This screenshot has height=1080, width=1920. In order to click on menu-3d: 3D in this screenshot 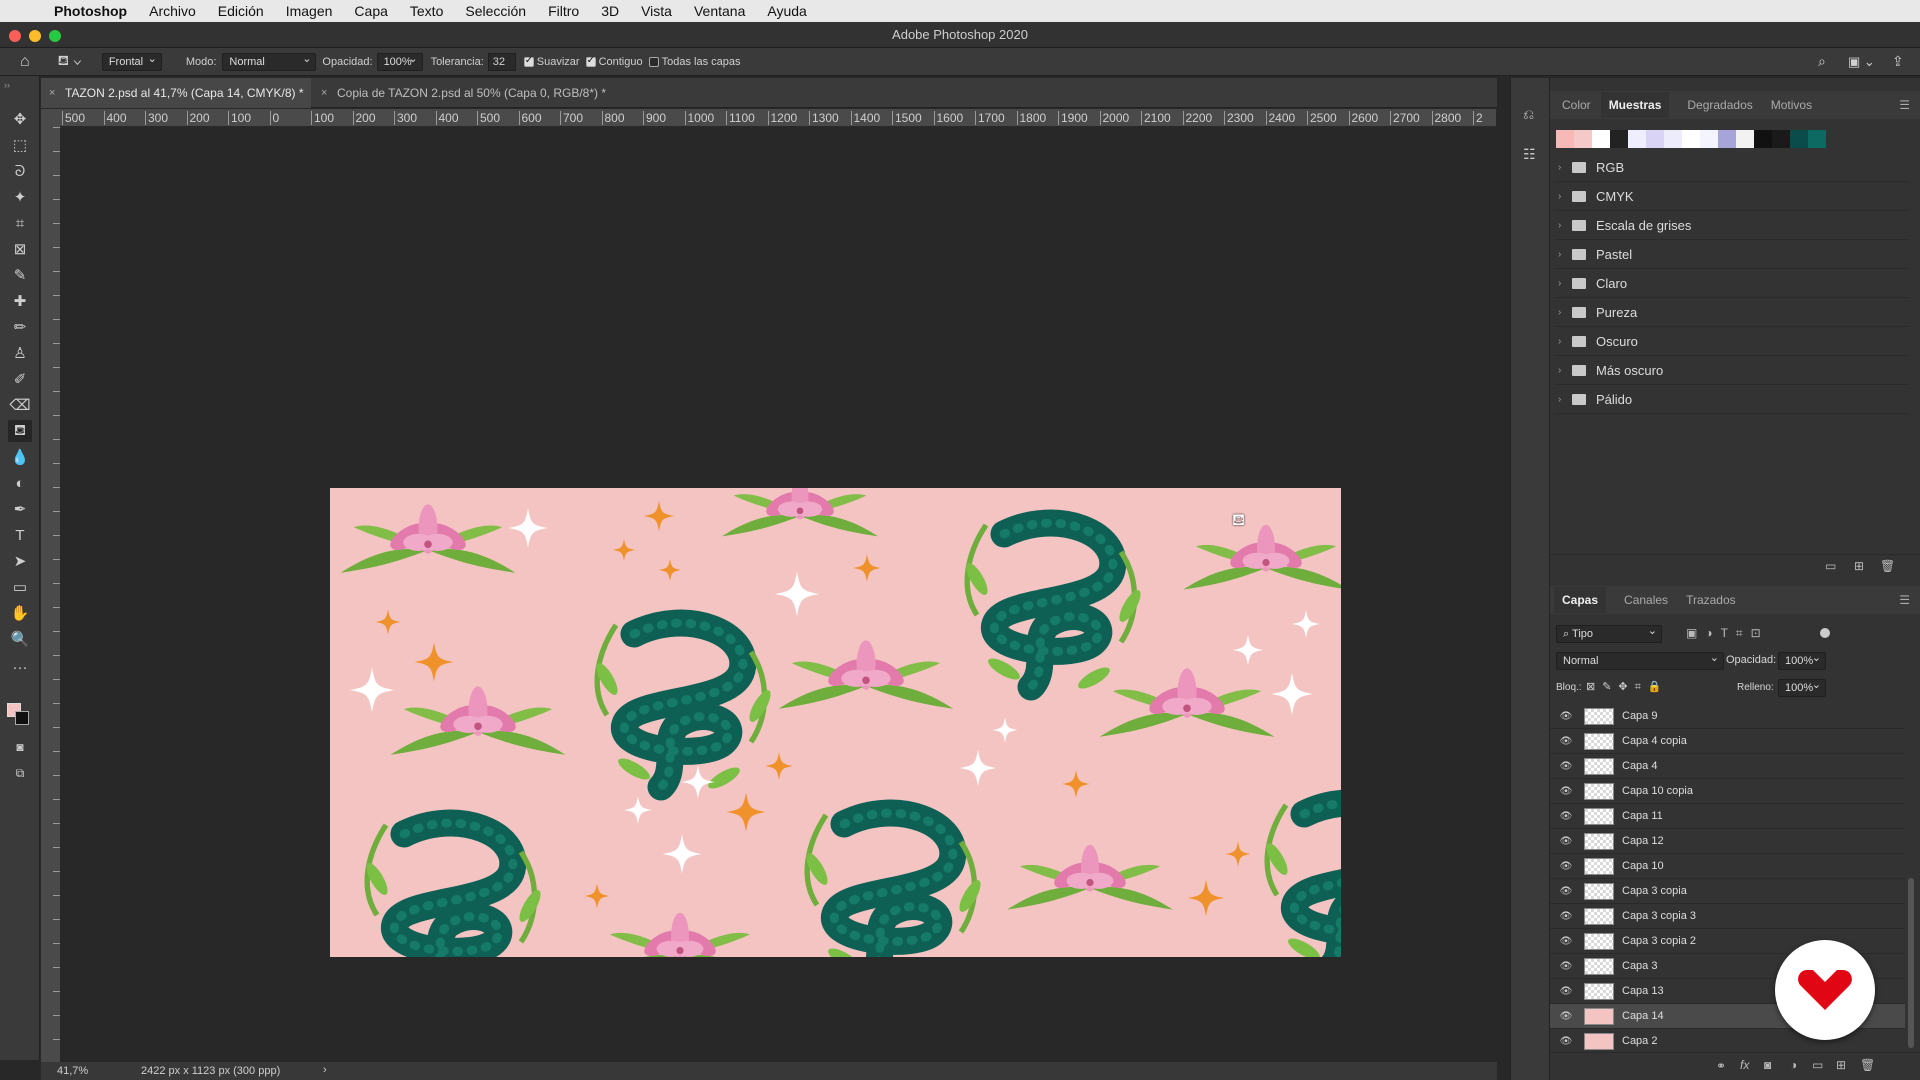, I will do `click(610, 11)`.